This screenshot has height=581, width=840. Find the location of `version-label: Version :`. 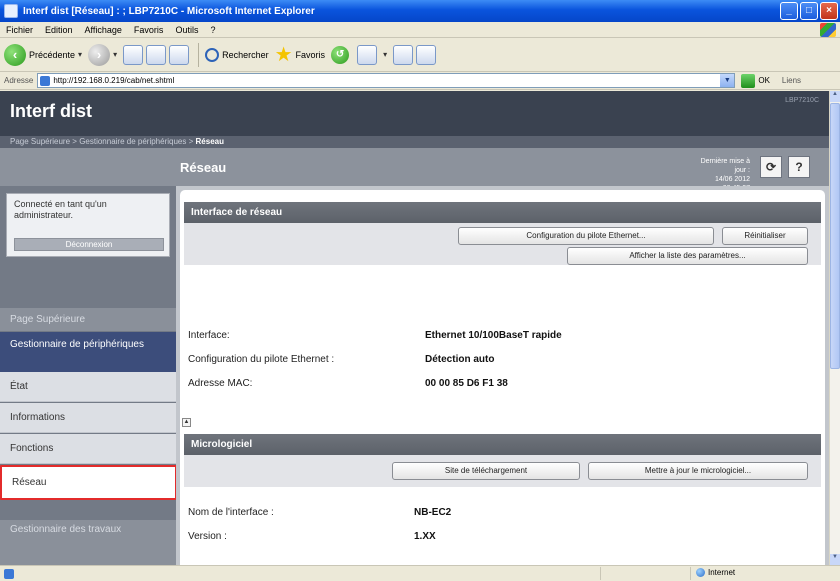

version-label: Version : is located at coordinates (207, 536).